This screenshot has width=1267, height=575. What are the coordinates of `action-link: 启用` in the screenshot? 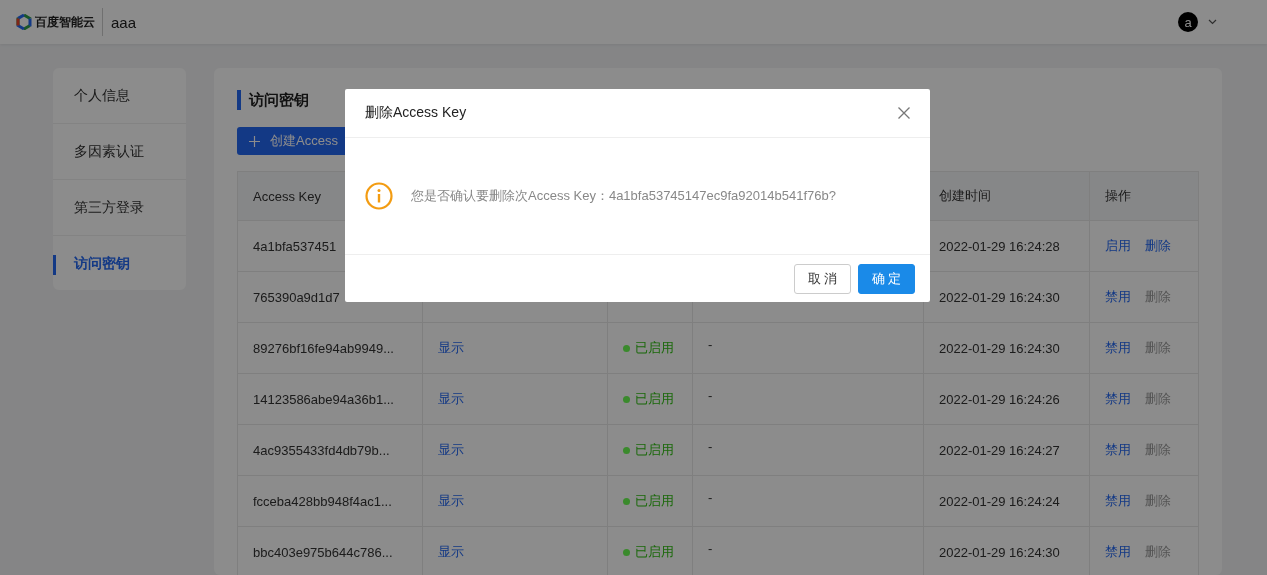 It's located at (1118, 246).